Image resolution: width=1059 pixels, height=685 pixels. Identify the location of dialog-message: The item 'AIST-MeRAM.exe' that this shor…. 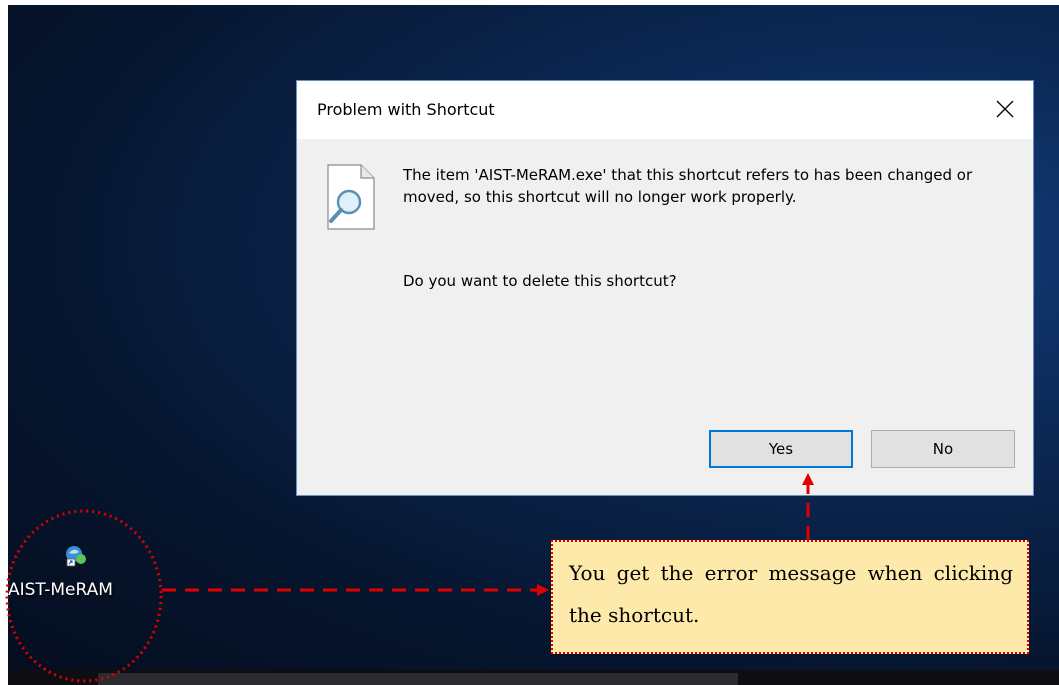
(688, 186).